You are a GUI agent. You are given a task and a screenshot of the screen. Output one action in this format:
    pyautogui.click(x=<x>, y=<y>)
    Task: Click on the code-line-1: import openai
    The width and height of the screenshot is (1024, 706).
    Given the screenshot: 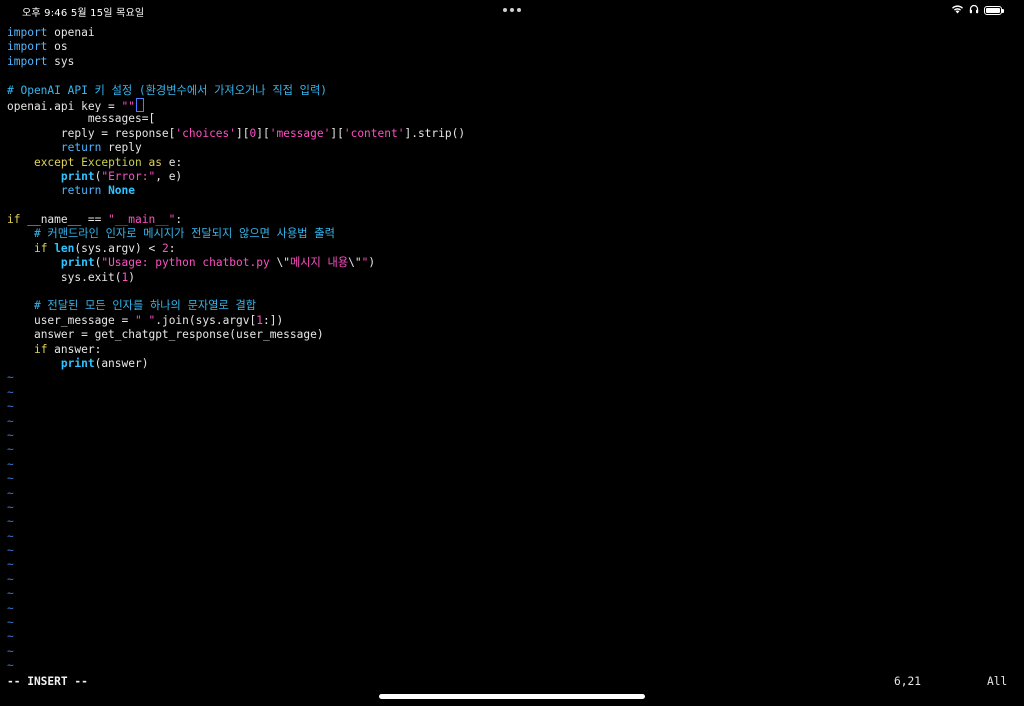 What is the action you would take?
    pyautogui.click(x=51, y=32)
    